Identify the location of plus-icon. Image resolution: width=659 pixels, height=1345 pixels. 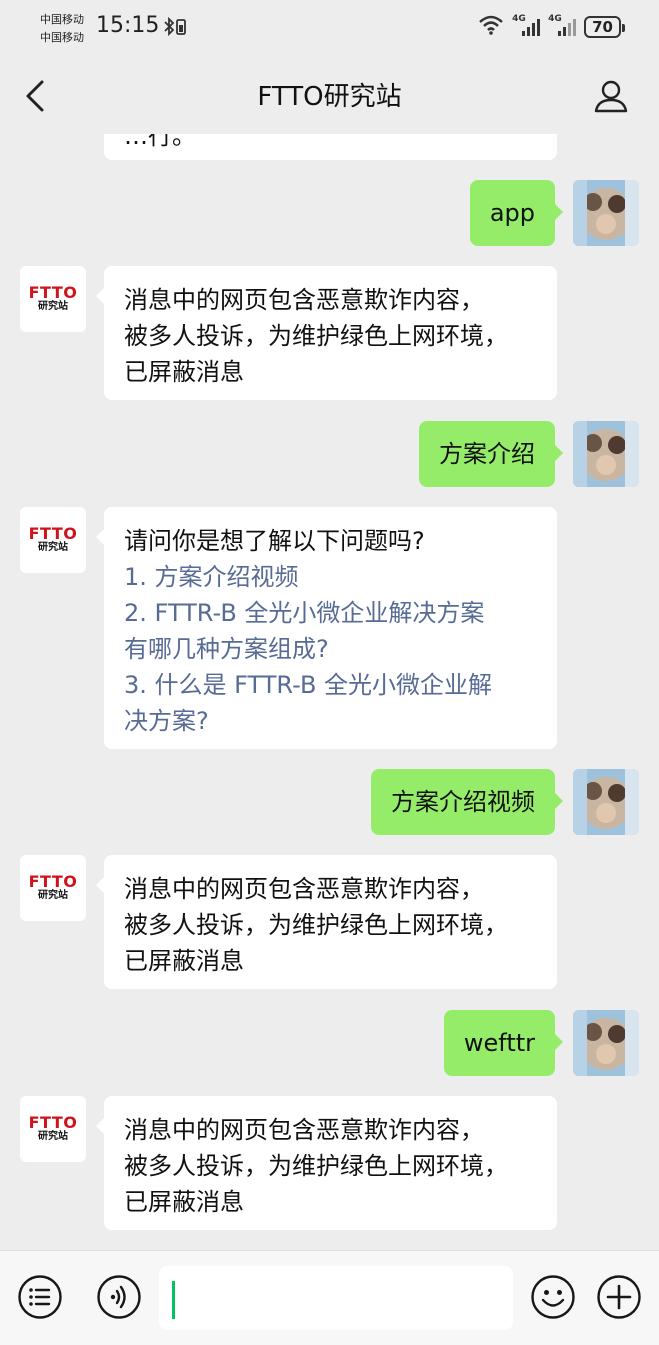
(619, 1299).